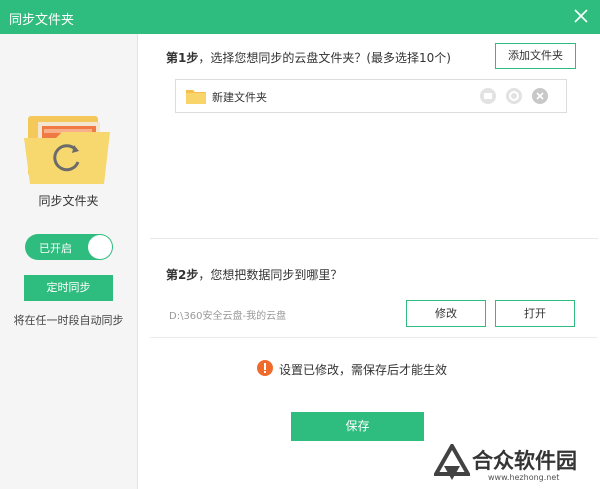 The height and width of the screenshot is (489, 600). I want to click on modify-button: 修改, so click(446, 313).